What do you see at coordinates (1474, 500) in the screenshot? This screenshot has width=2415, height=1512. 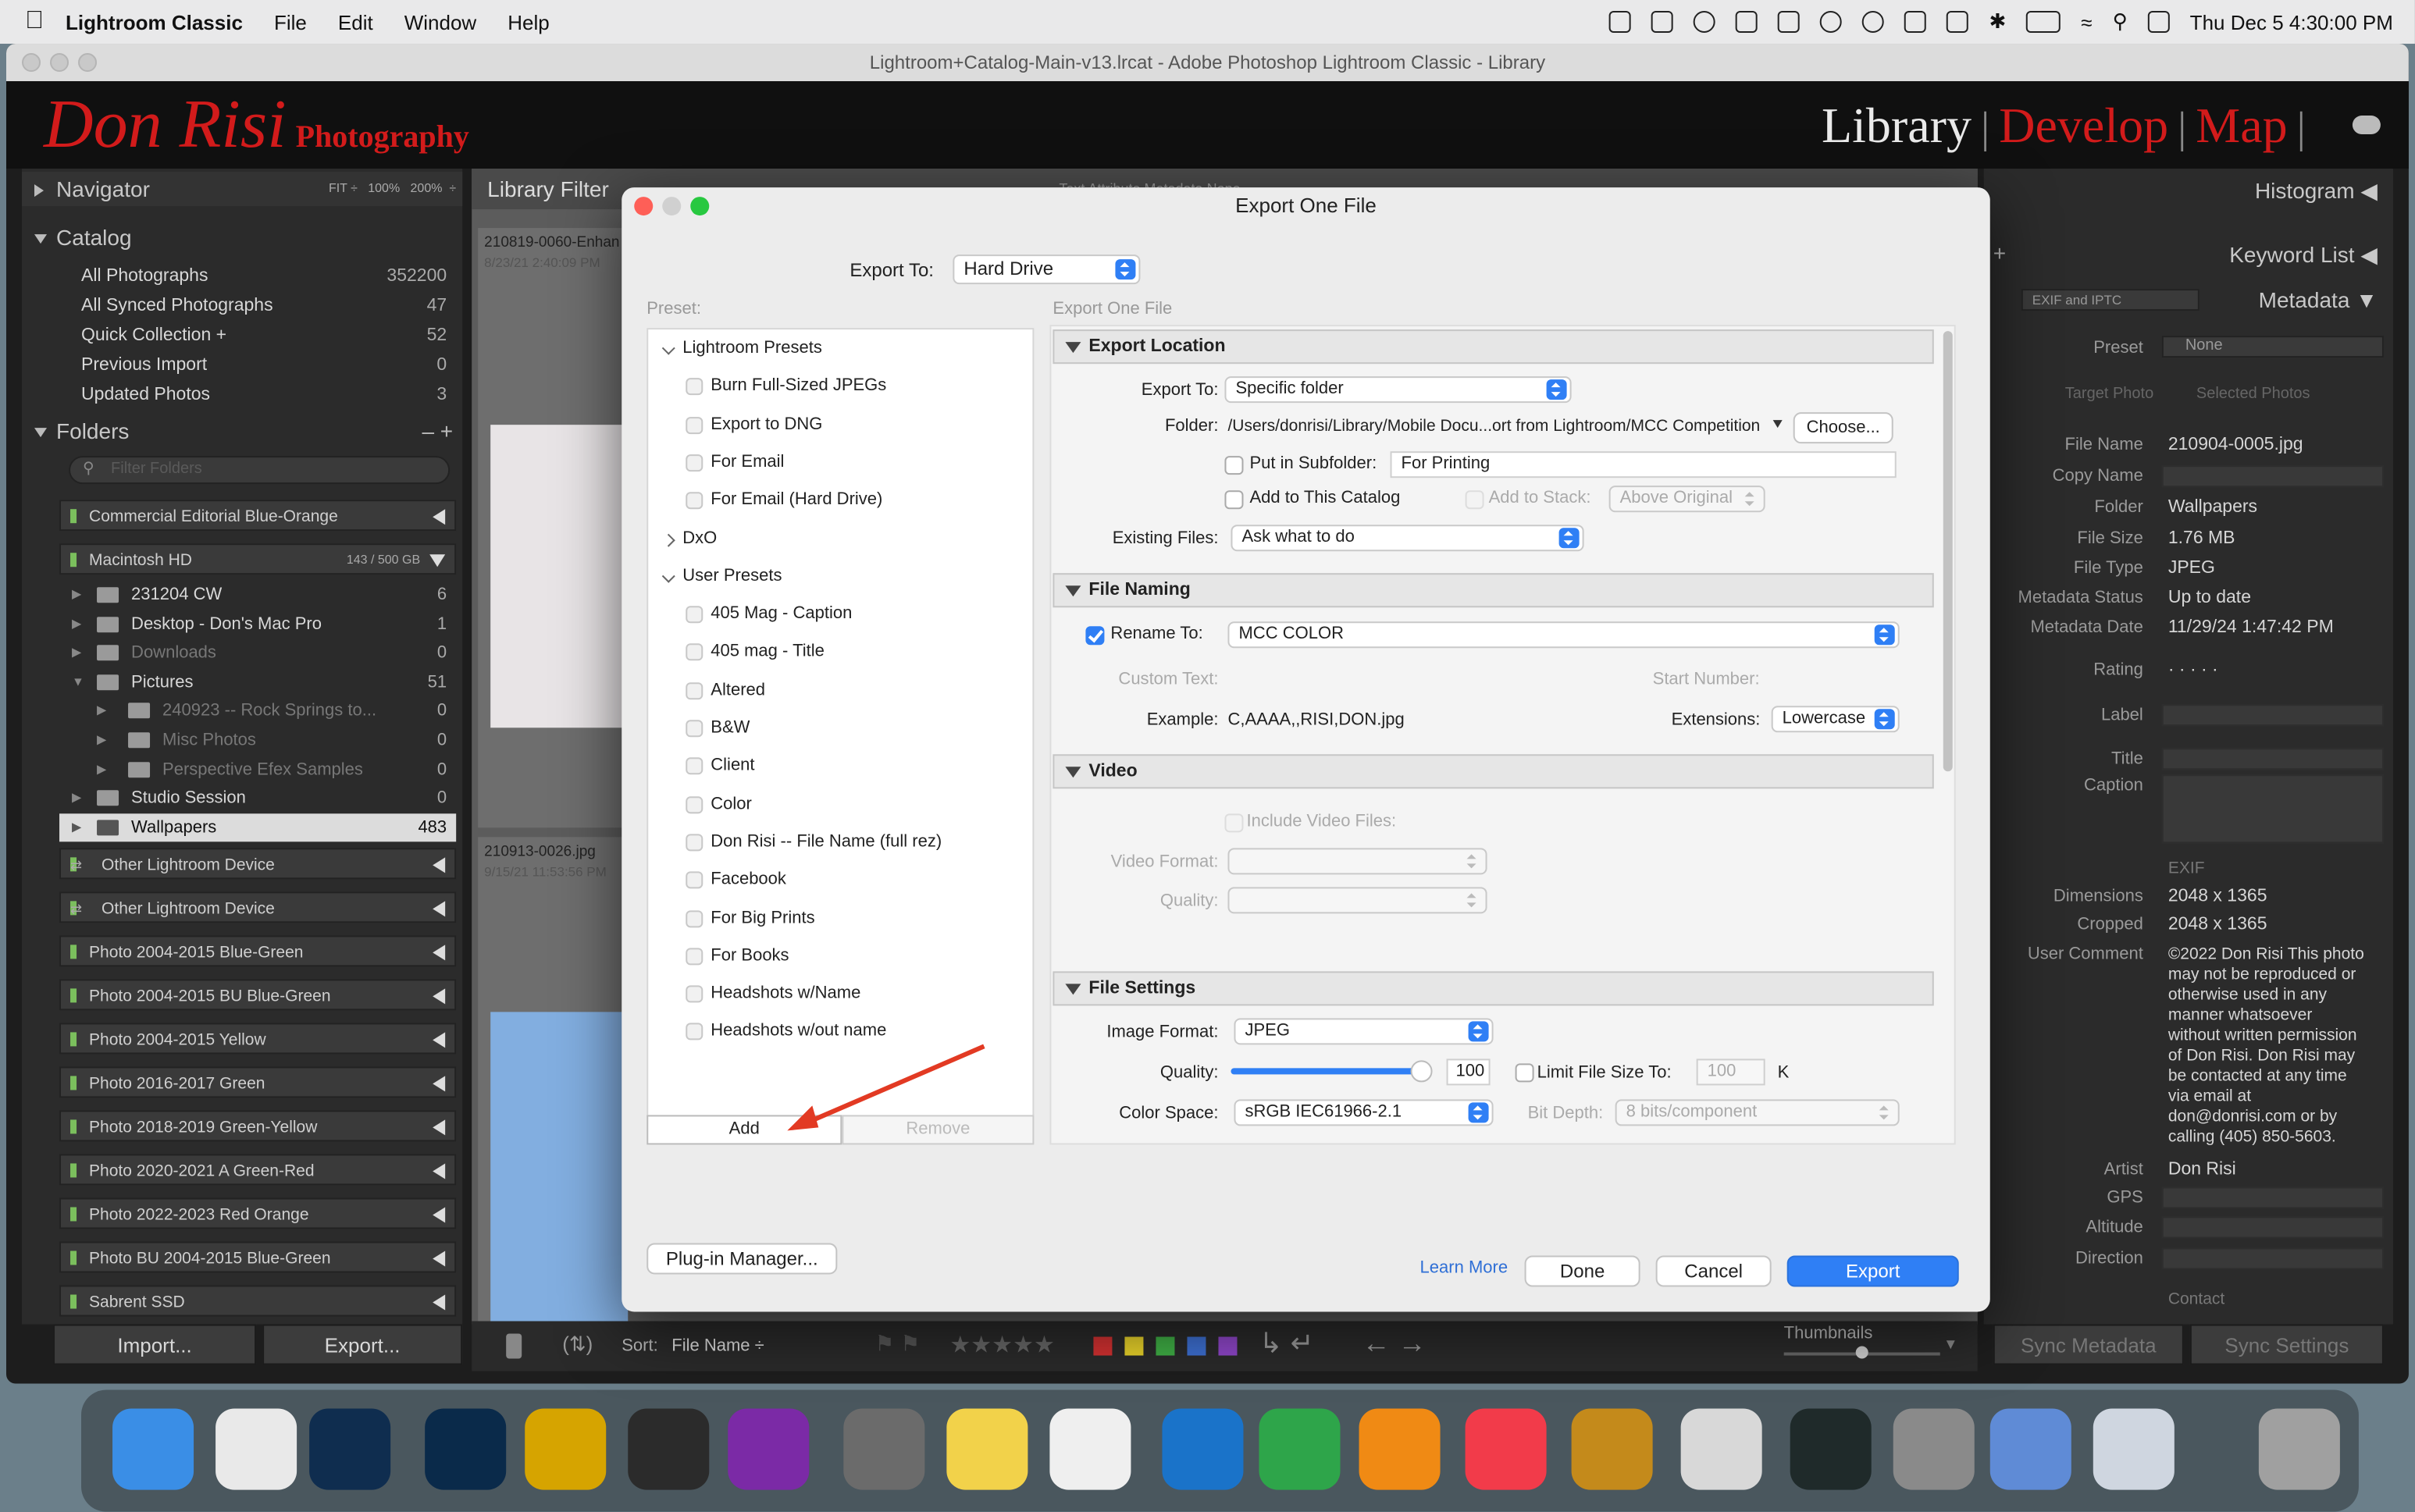 I see `add-to-stack-checkbox` at bounding box center [1474, 500].